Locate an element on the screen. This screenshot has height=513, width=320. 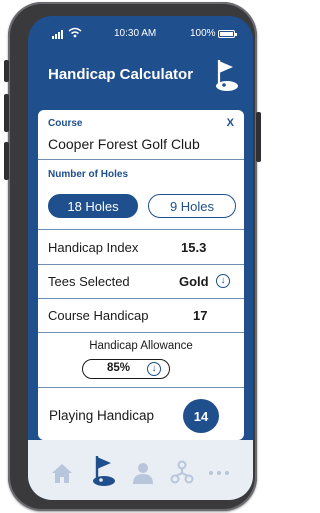
tees-value: Gold is located at coordinates (194, 281).